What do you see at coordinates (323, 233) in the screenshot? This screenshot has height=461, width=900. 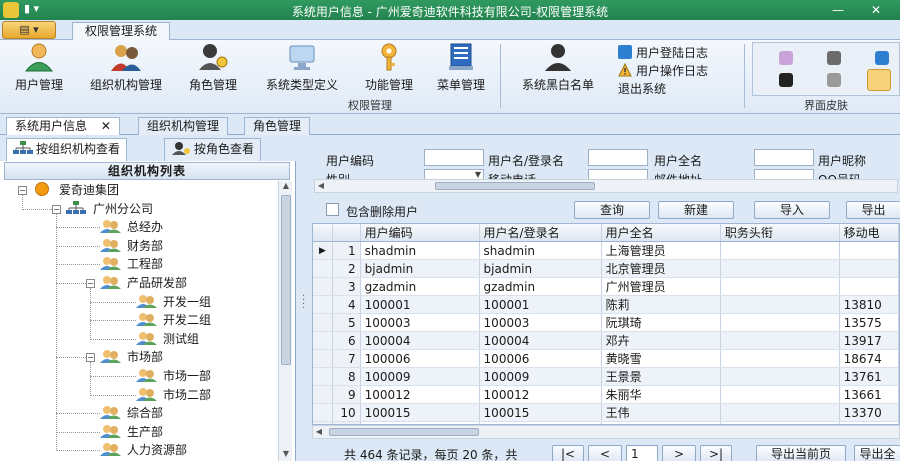 I see `grid-corner` at bounding box center [323, 233].